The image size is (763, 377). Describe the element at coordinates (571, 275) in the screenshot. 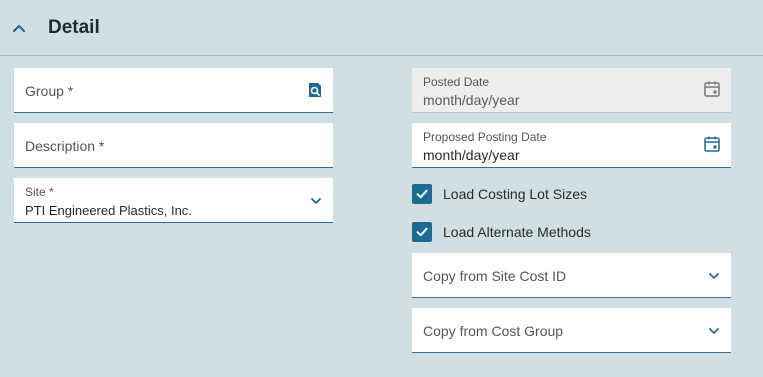

I see `copy-from-site-cost-id-select: Copy from Site Cost ID` at that location.